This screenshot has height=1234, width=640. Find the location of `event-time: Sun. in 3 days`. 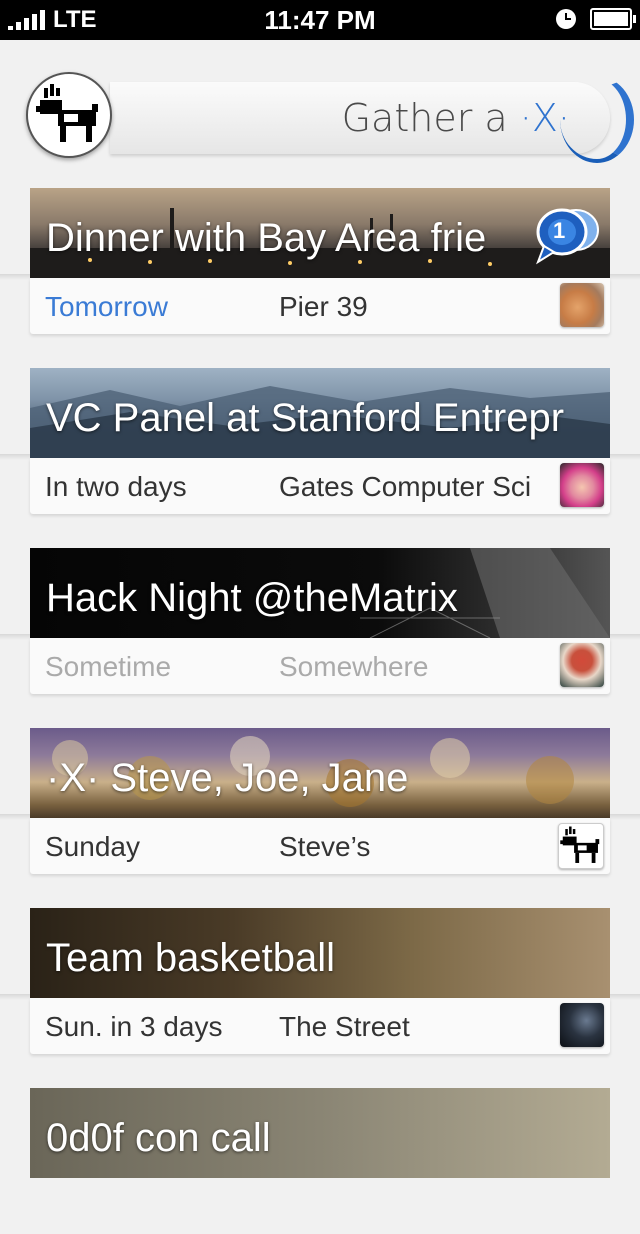

event-time: Sun. in 3 days is located at coordinates (134, 1026).